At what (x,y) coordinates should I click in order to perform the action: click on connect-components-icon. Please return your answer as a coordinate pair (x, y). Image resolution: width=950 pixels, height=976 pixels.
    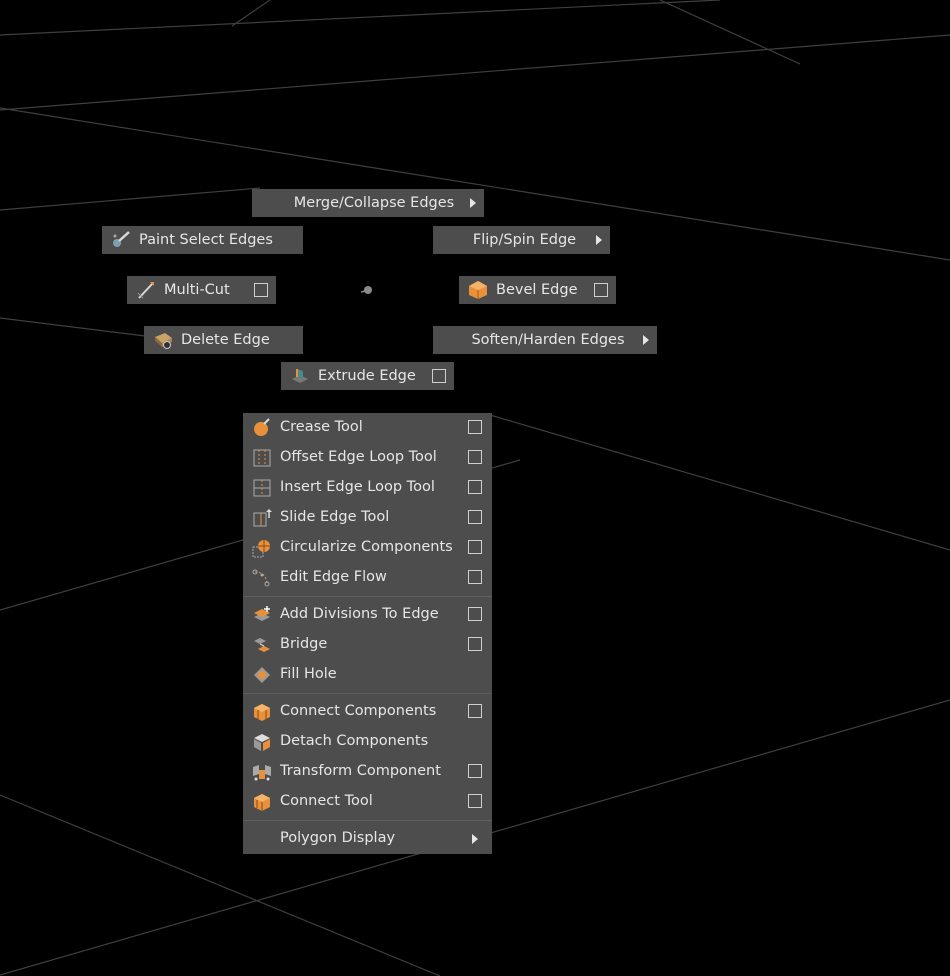
    Looking at the image, I should click on (262, 712).